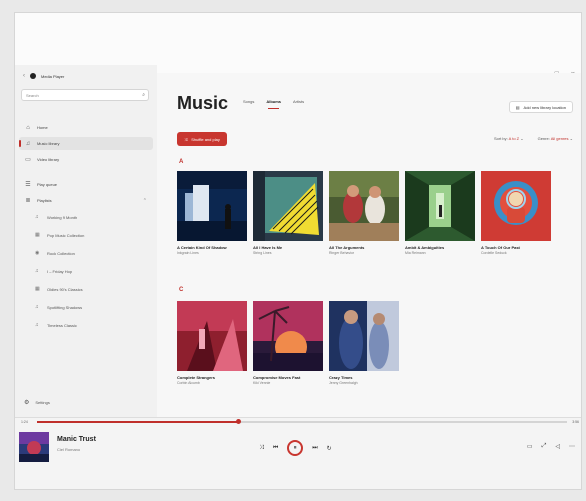 Image resolution: width=586 pixels, height=501 pixels. What do you see at coordinates (302, 421) in the screenshot?
I see `progress-bar` at bounding box center [302, 421].